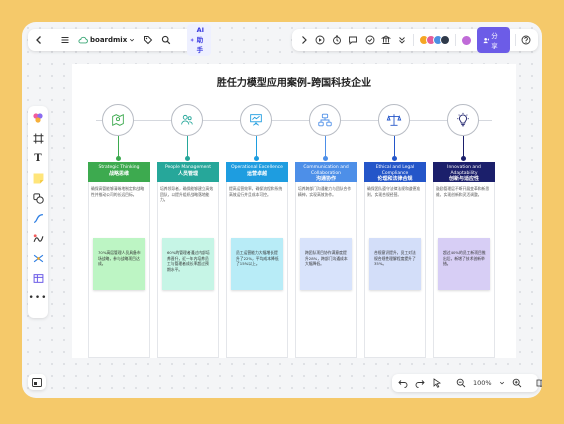  I want to click on competency-header: Innovation and Adaptability 创新与适应性, so click(464, 172).